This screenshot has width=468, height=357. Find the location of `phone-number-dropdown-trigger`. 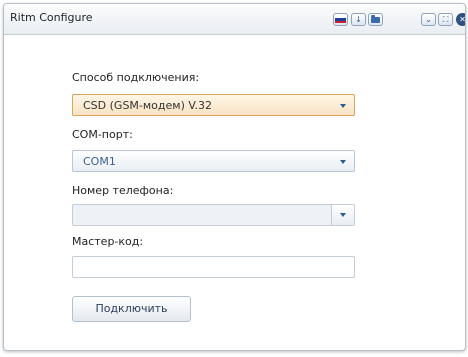

phone-number-dropdown-trigger is located at coordinates (342, 215).